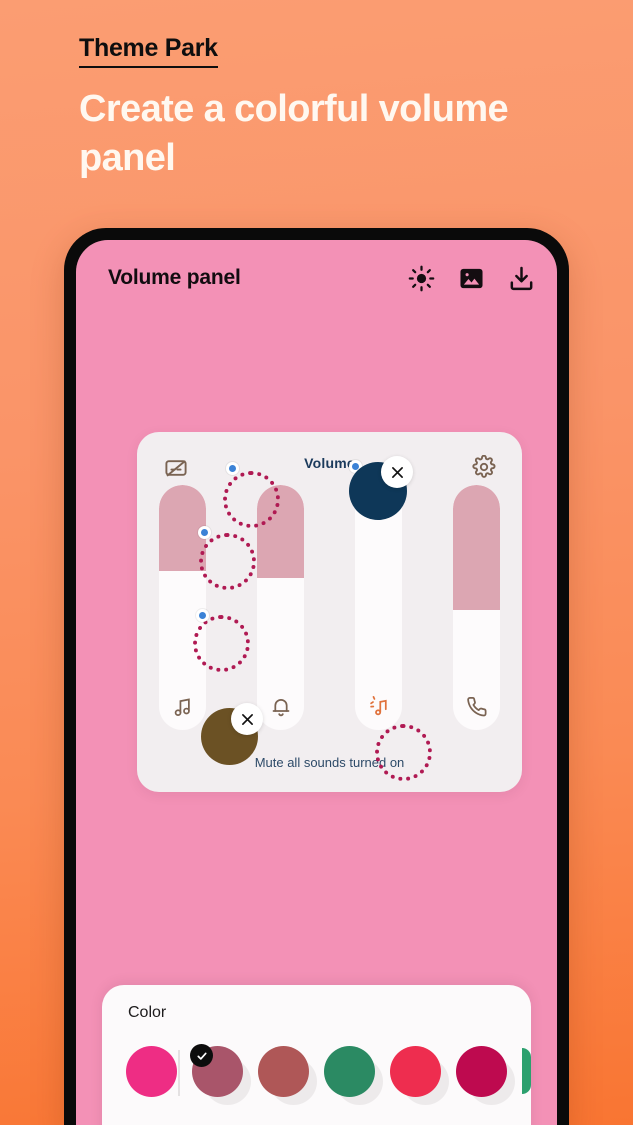  Describe the element at coordinates (329, 607) in the screenshot. I see `volume-sliders` at that location.